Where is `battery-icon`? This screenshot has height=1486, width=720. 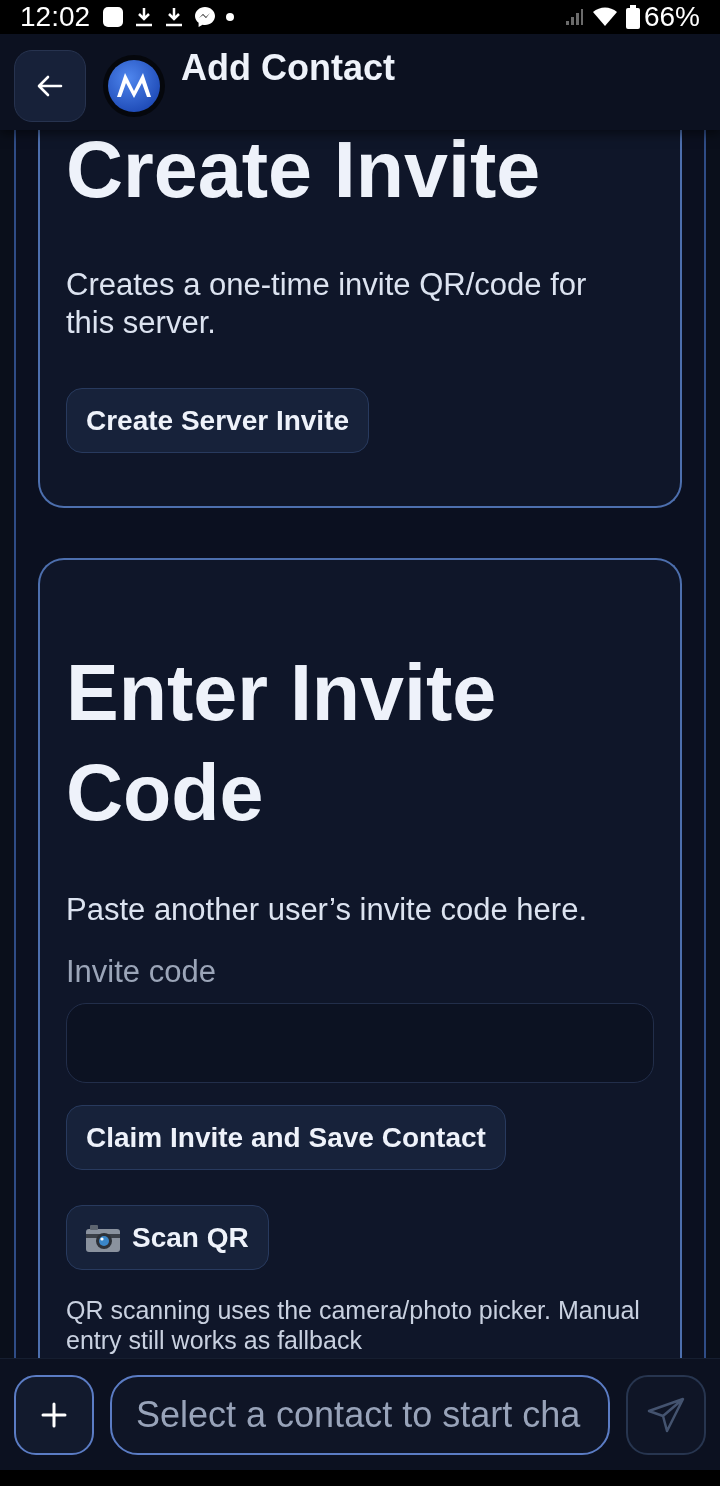
battery-icon is located at coordinates (632, 17).